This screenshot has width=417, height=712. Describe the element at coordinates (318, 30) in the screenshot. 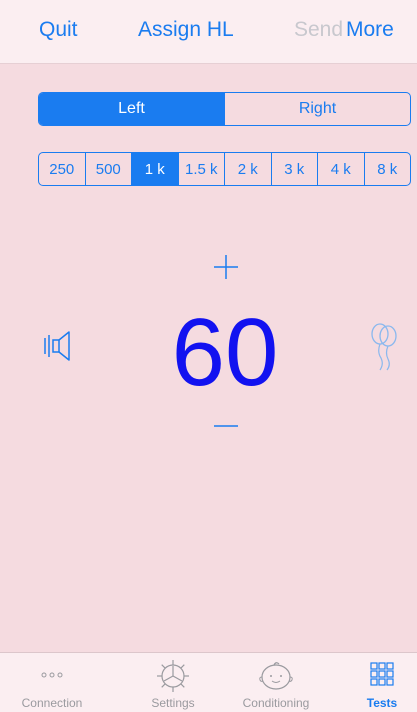

I see `send-button: Send` at that location.